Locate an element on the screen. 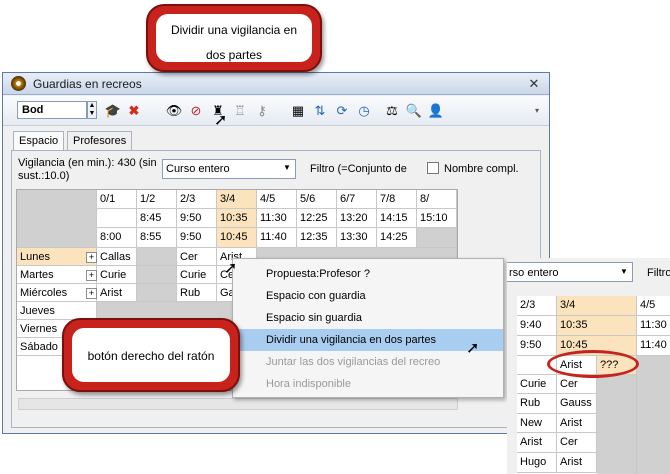 The height and width of the screenshot is (474, 670). menu-item-juntar: Juntar las dos vigilancias del recreo is located at coordinates (368, 362).